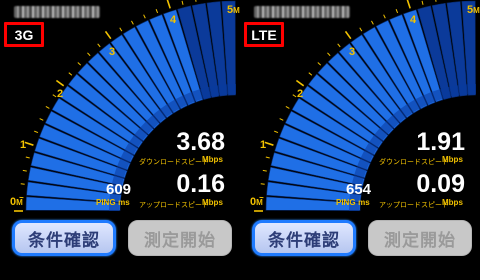 The height and width of the screenshot is (280, 480). What do you see at coordinates (200, 142) in the screenshot?
I see `download-speed-value: 3.68` at bounding box center [200, 142].